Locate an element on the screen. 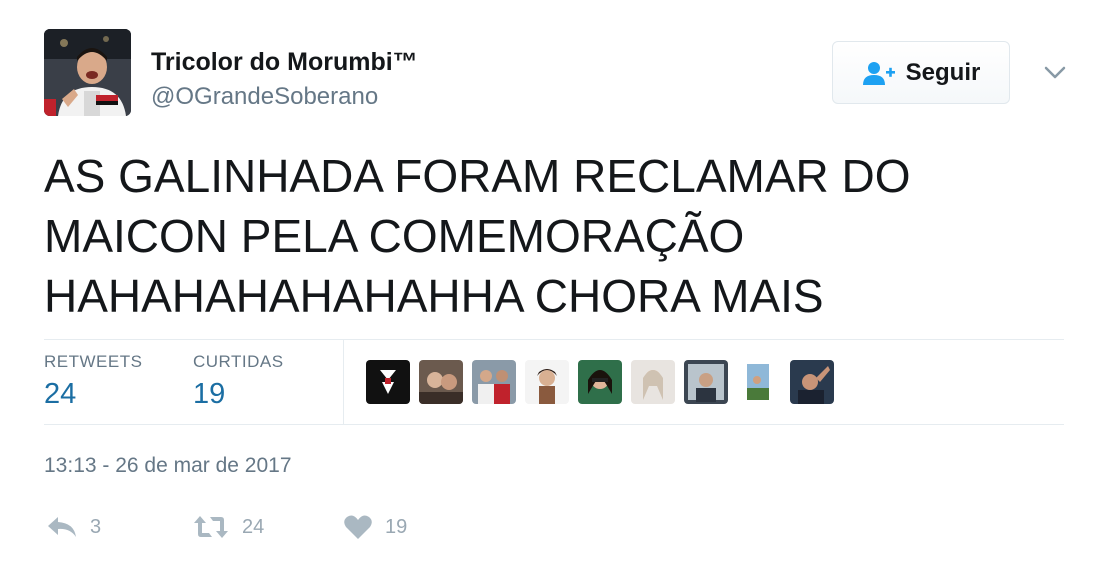 The height and width of the screenshot is (575, 1096). likes-count: 19 is located at coordinates (209, 394).